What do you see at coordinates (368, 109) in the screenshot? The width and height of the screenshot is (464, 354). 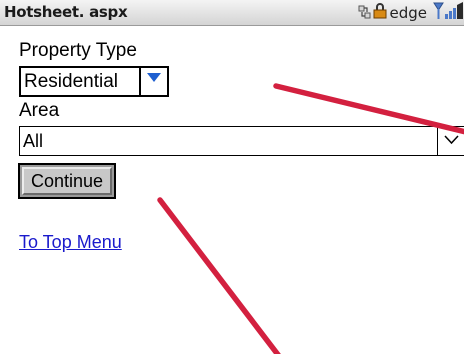 I see `annotation-line-upper` at bounding box center [368, 109].